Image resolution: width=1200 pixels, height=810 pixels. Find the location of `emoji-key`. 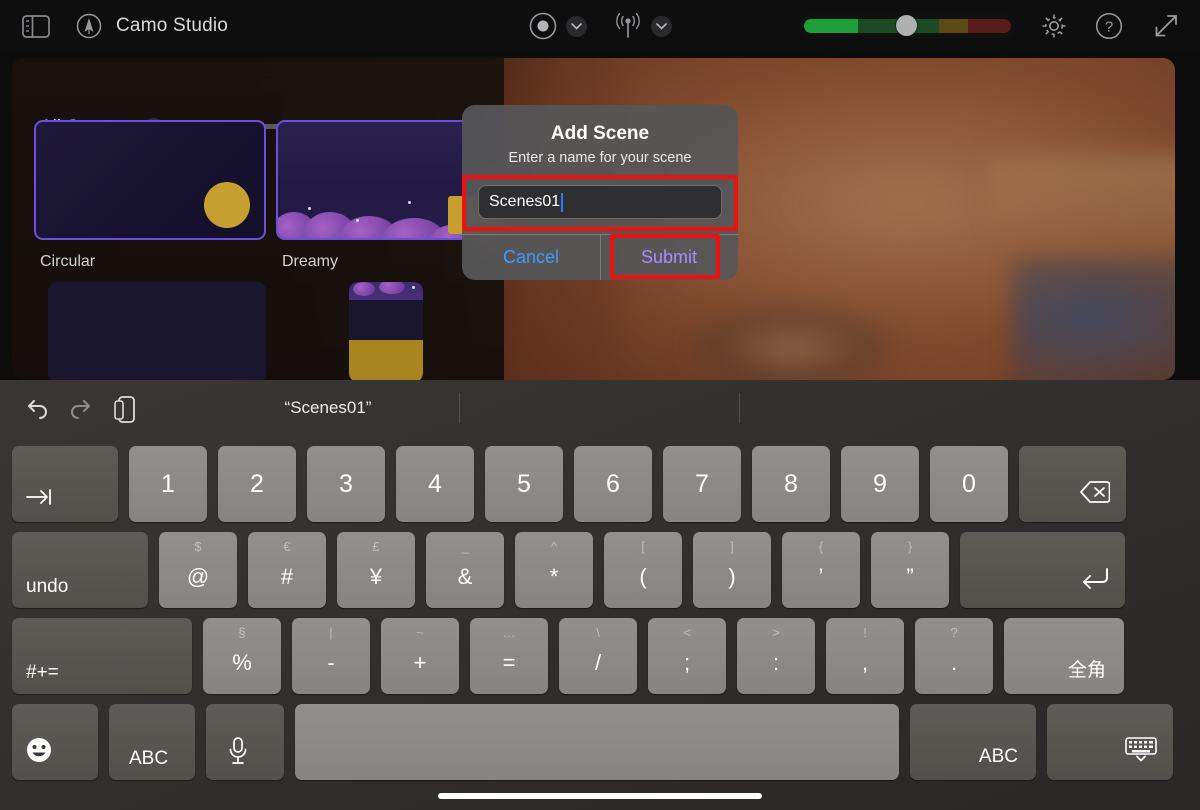

emoji-key is located at coordinates (55, 742).